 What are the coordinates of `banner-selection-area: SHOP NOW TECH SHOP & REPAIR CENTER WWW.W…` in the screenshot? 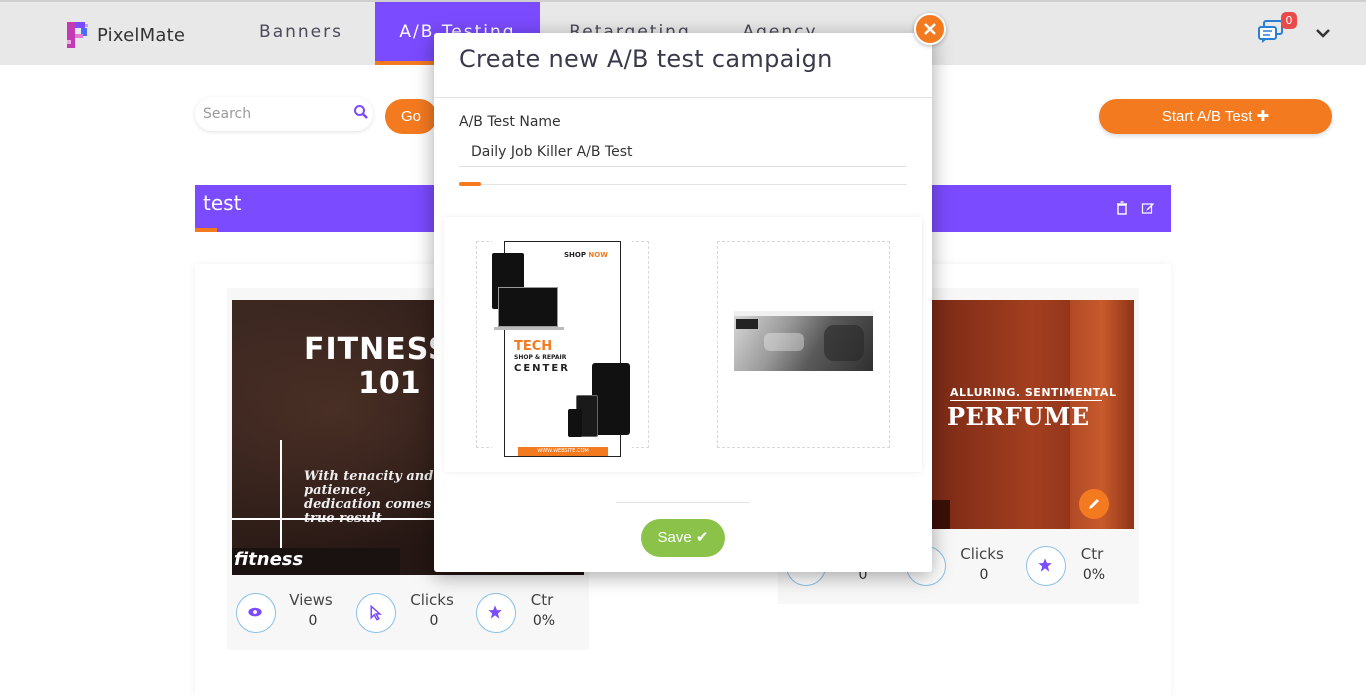 It's located at (683, 344).